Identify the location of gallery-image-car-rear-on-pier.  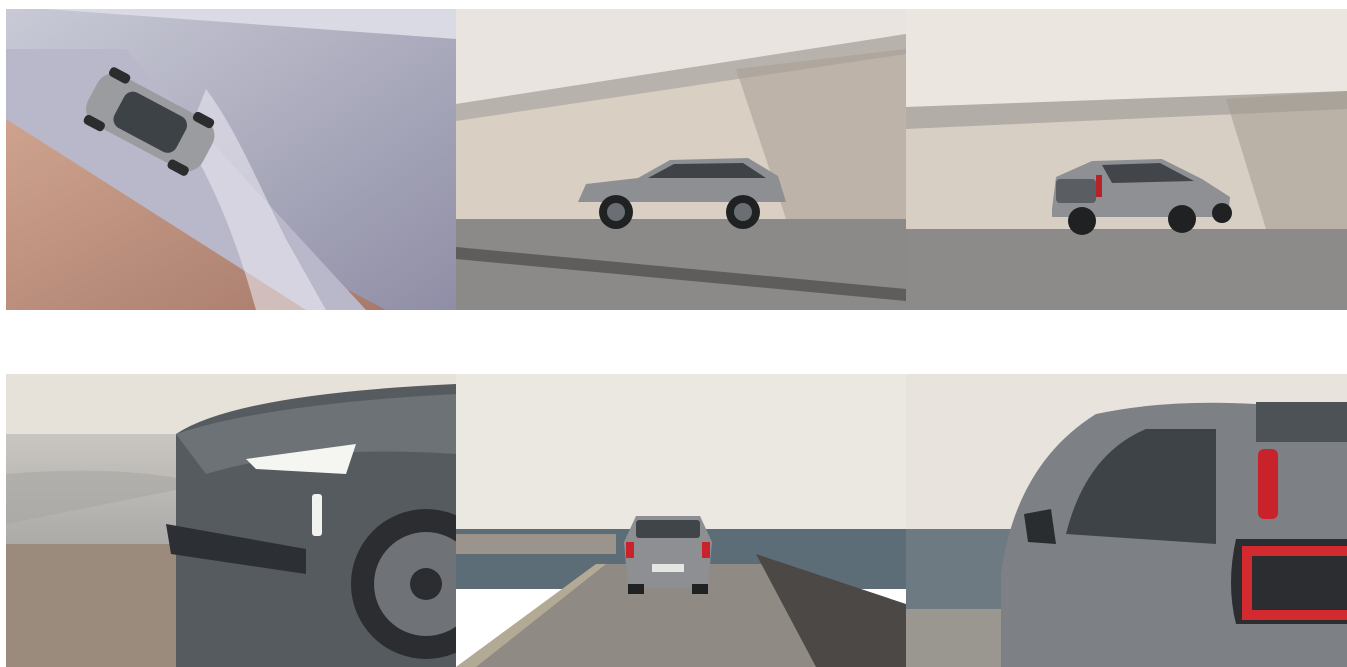
(681, 520).